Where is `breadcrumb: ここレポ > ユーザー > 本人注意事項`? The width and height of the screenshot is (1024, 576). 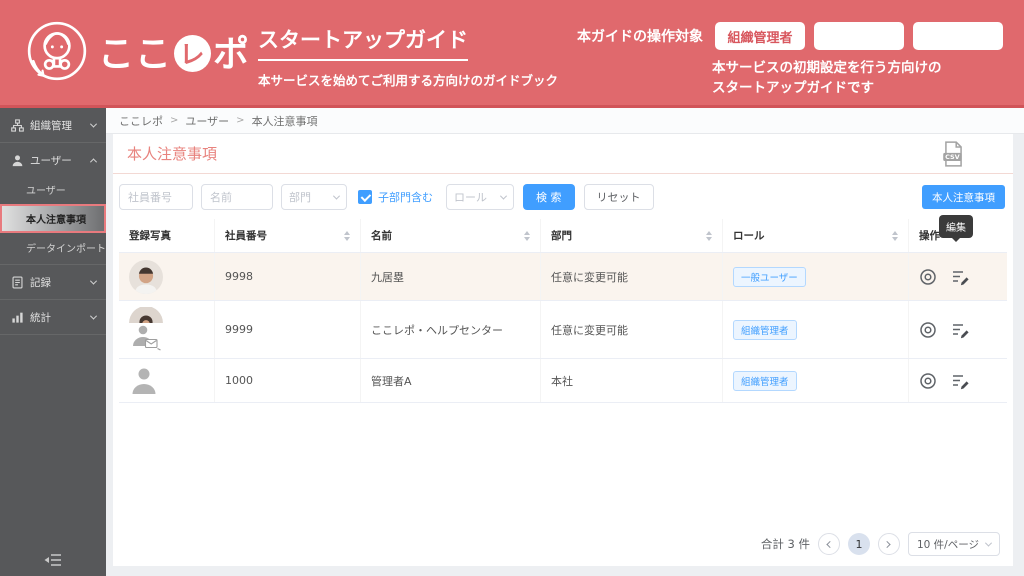 breadcrumb: ここレポ > ユーザー > 本人注意事項 is located at coordinates (565, 121).